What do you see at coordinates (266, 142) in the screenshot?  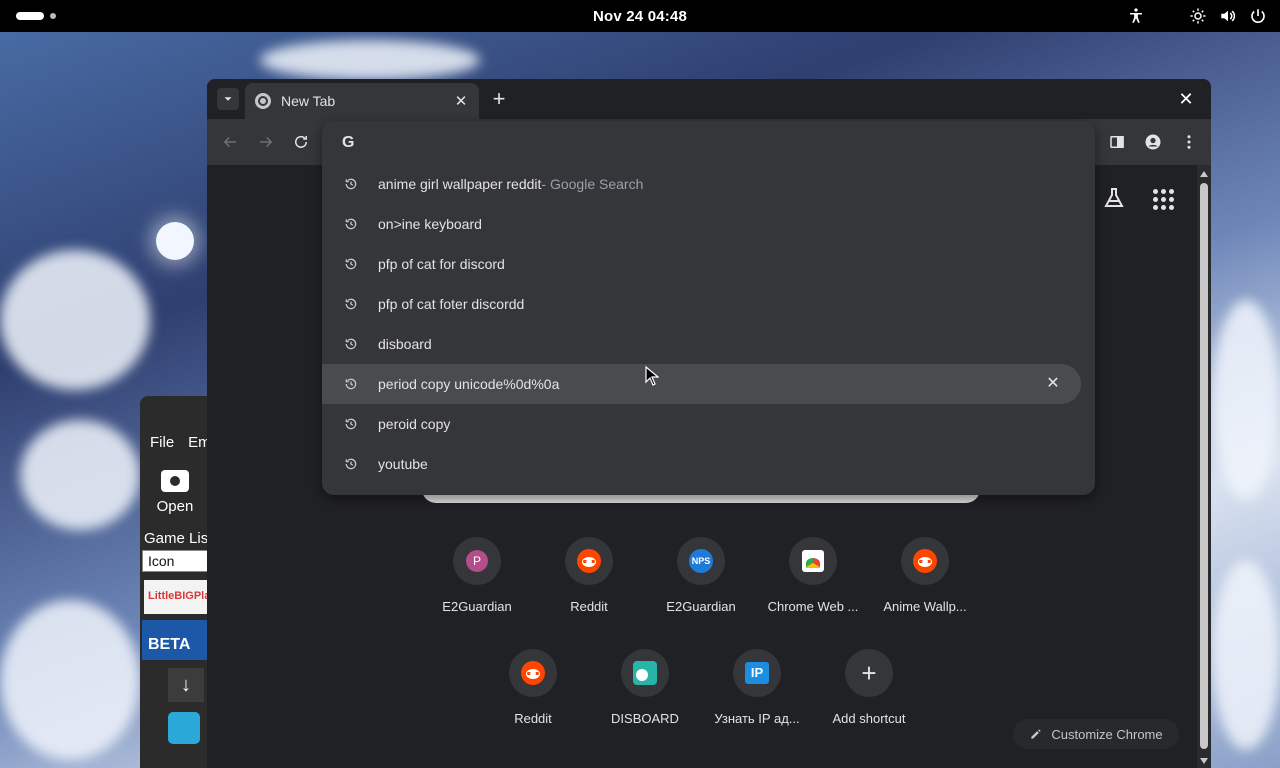 I see `forward-button` at bounding box center [266, 142].